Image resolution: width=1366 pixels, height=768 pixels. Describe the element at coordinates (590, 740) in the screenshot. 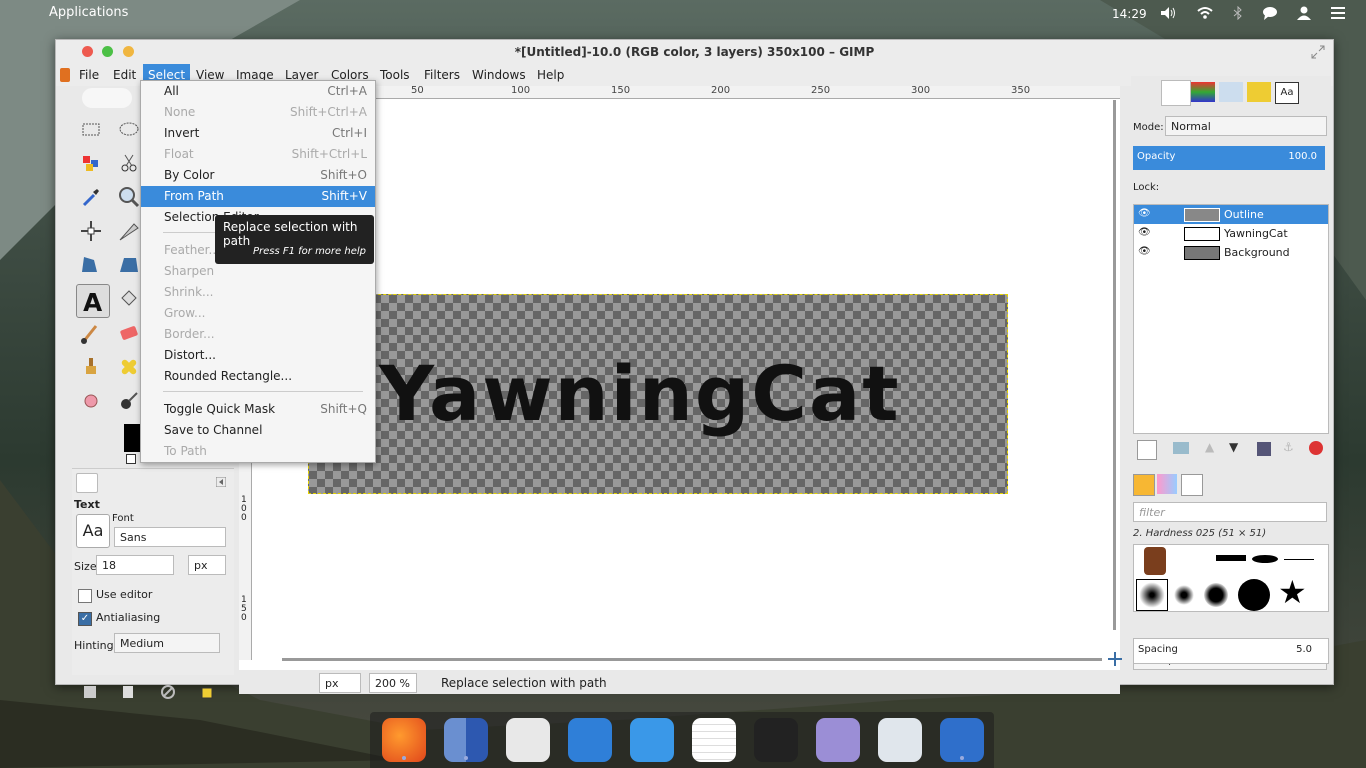

I see `messaging-icon` at that location.